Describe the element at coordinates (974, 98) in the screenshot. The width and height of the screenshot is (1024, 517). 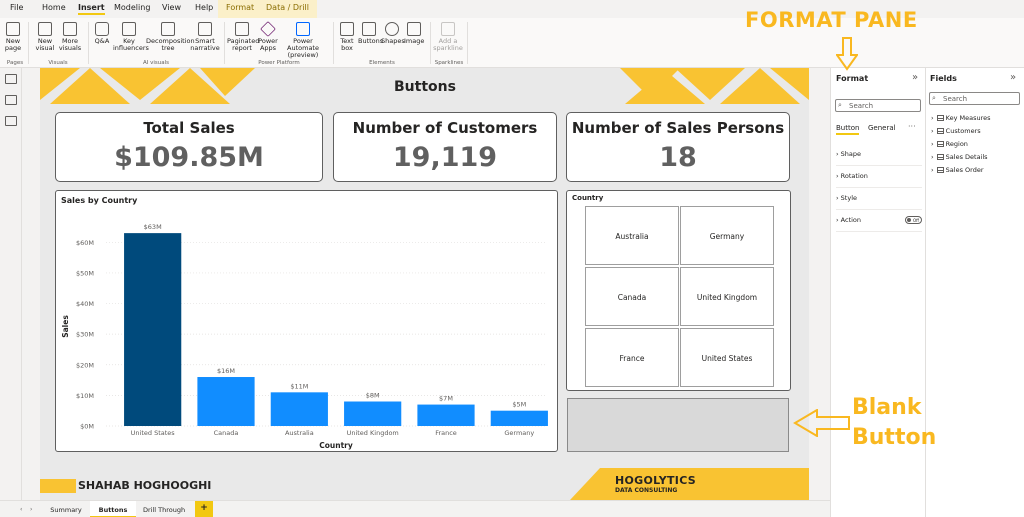
I see `fields-search-input: Search` at that location.